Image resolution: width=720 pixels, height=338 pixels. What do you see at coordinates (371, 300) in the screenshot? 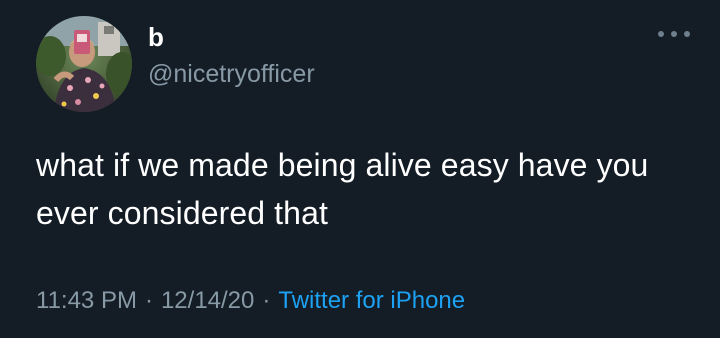
I see `tweet-source-link: Twitter for iPhone` at bounding box center [371, 300].